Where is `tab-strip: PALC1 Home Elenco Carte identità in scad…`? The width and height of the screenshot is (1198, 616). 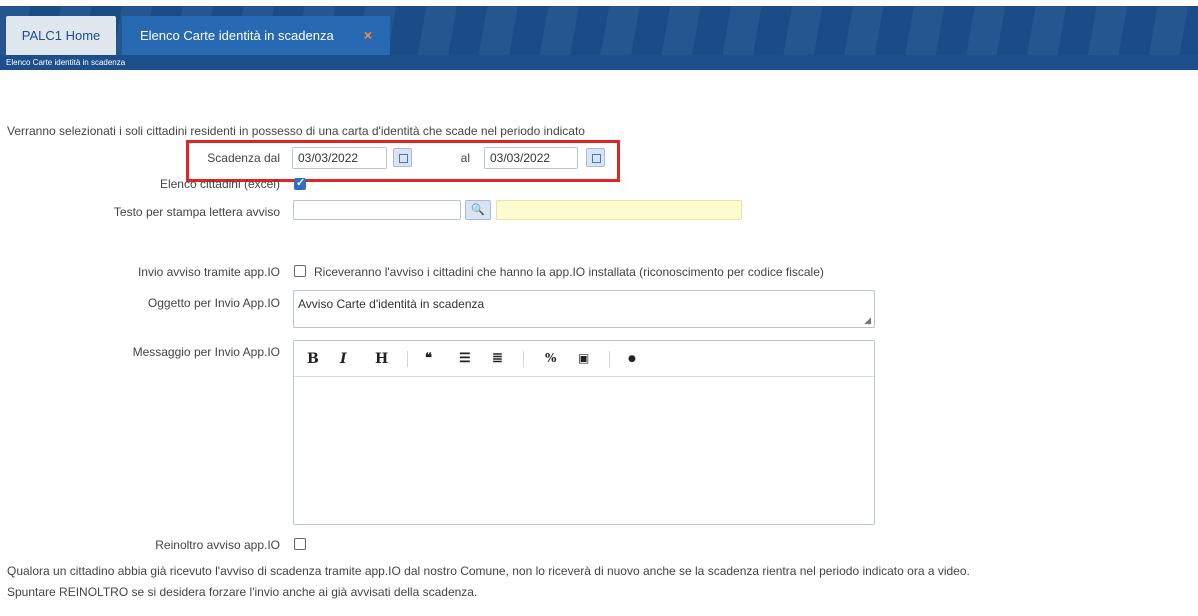 tab-strip: PALC1 Home Elenco Carte identità in scad… is located at coordinates (599, 30).